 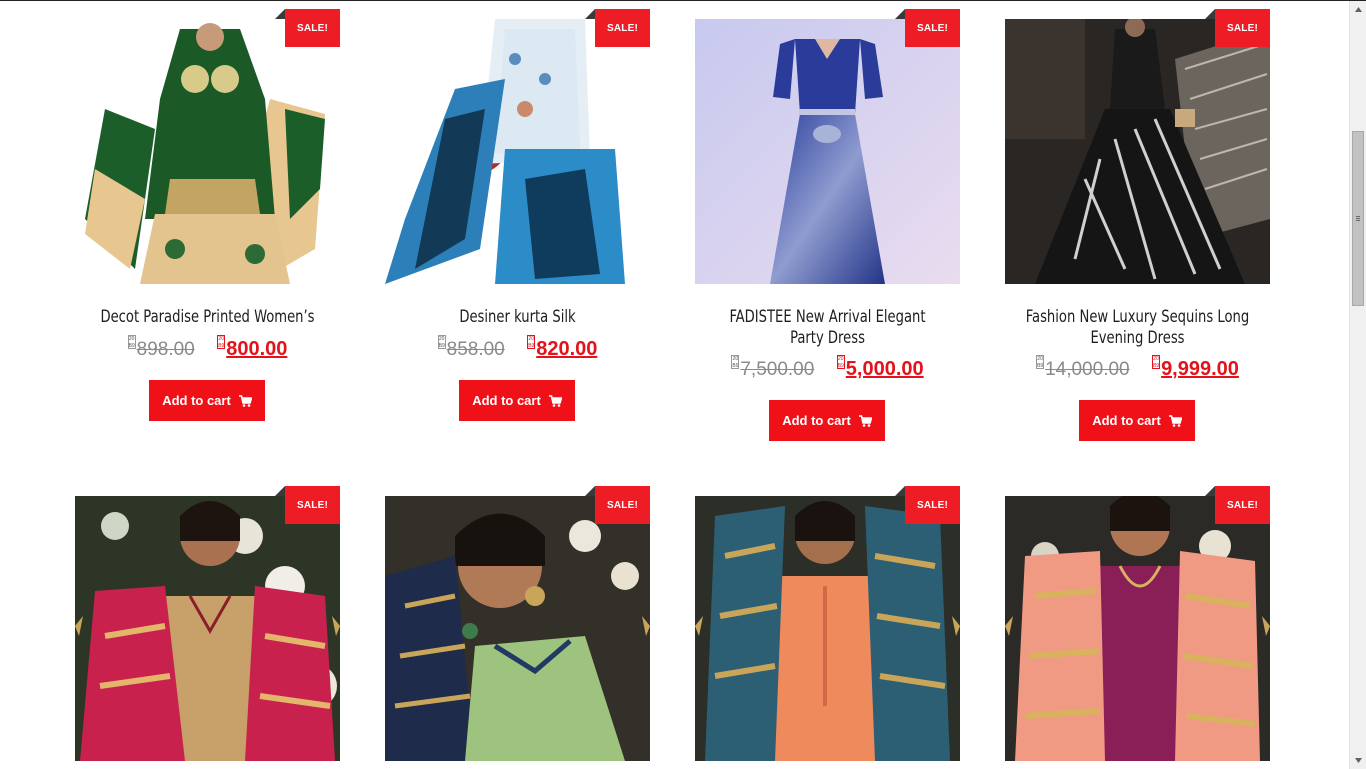 I want to click on sale-price: 800.00, so click(x=257, y=349).